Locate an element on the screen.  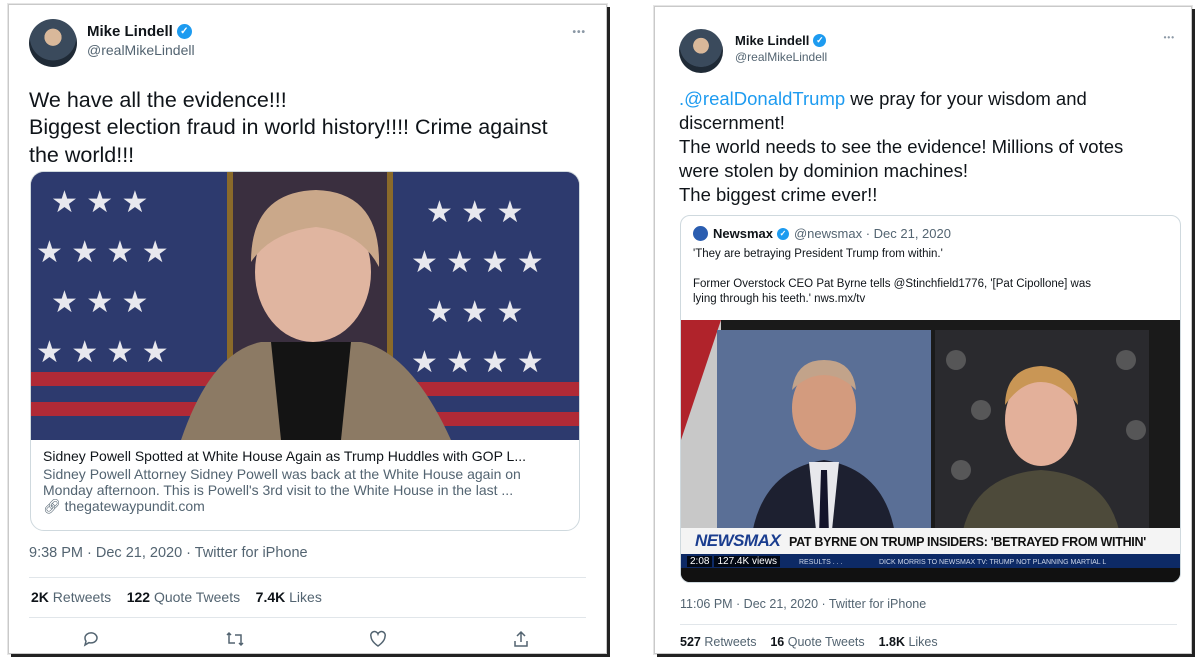
tweet-text-line: We have all the evidence!!! is located at coordinates (158, 100).